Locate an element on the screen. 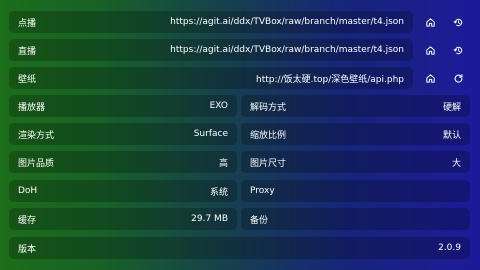 This screenshot has height=270, width=480. vod-history-button is located at coordinates (458, 22).